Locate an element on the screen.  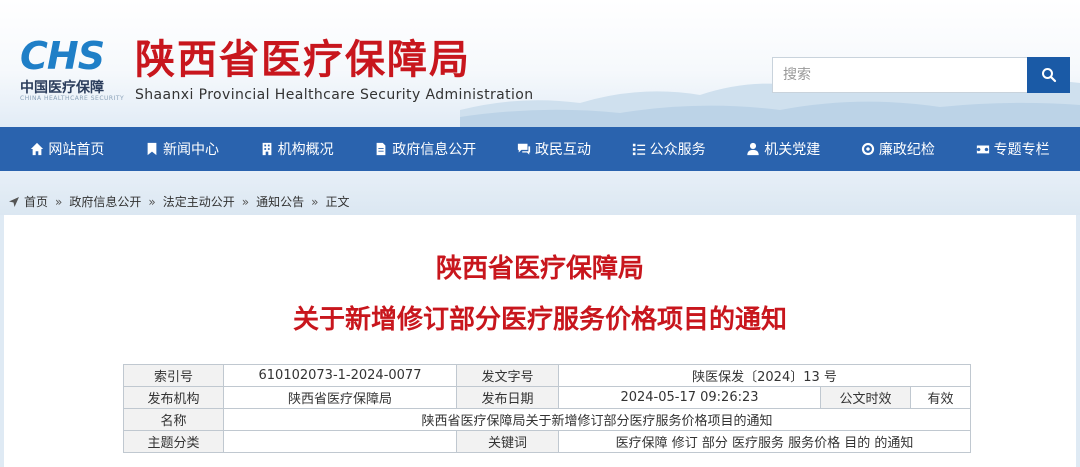
breadcrumb: 首页 » 政府信息公开 » 法定主动公开 » 通知公告 » 正文 is located at coordinates (178, 201).